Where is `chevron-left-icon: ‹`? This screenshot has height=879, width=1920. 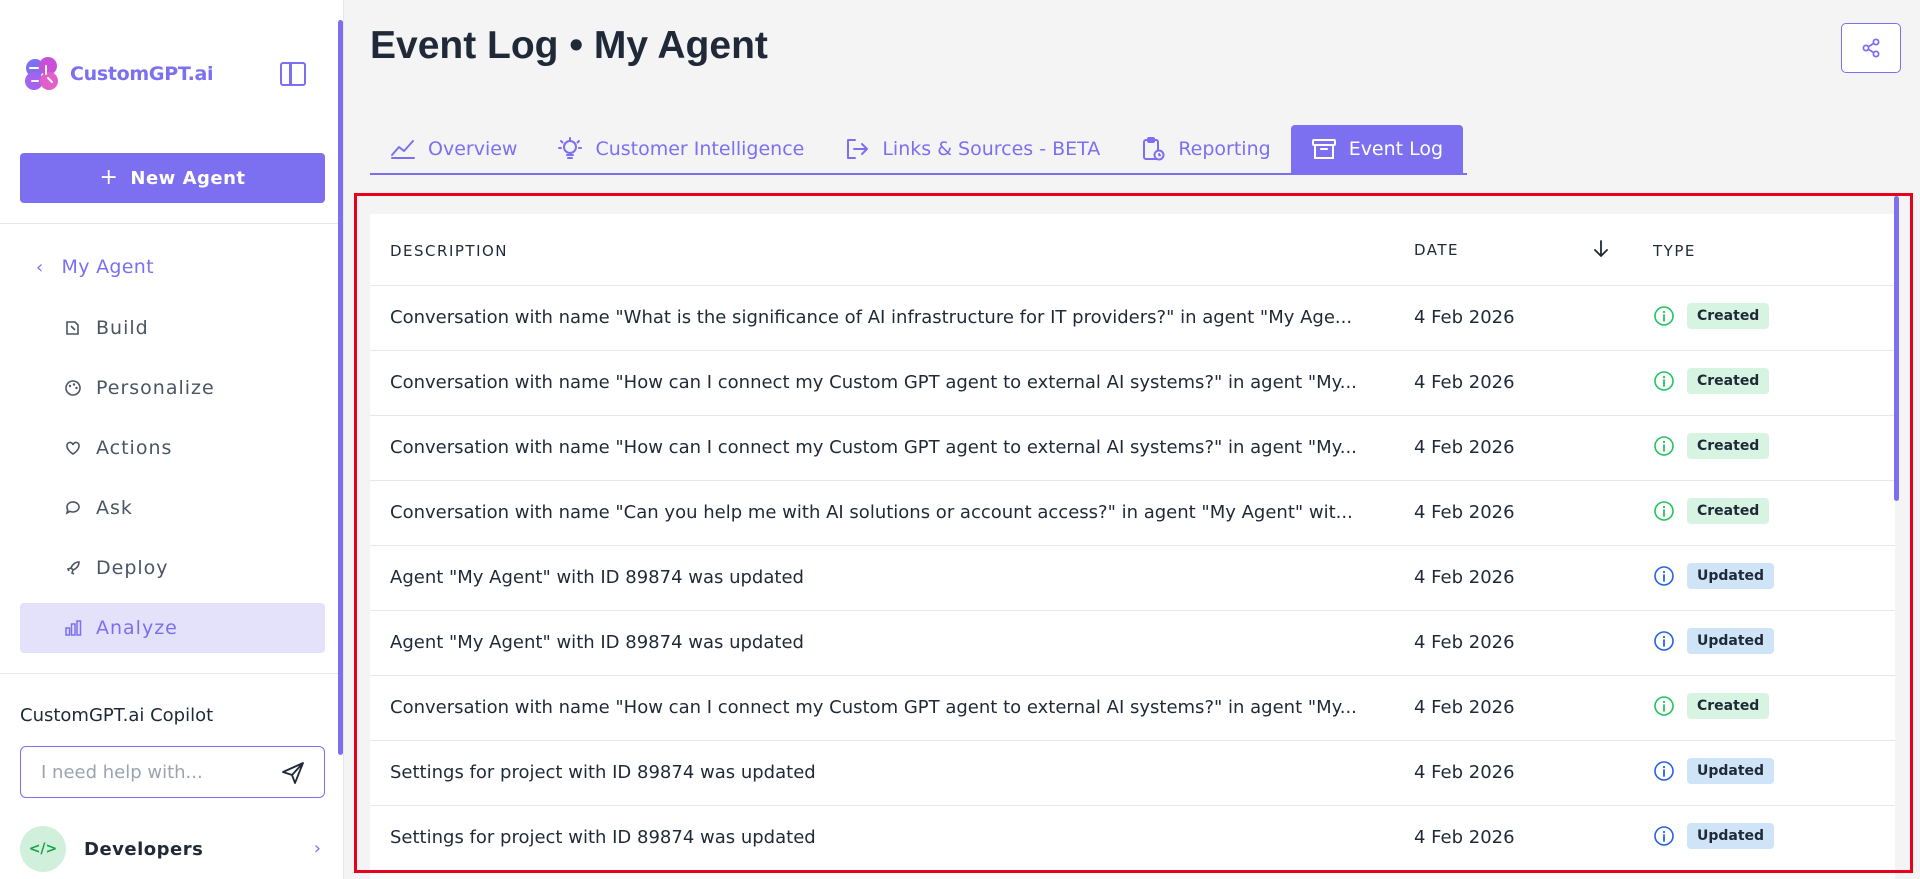 chevron-left-icon: ‹ is located at coordinates (40, 267).